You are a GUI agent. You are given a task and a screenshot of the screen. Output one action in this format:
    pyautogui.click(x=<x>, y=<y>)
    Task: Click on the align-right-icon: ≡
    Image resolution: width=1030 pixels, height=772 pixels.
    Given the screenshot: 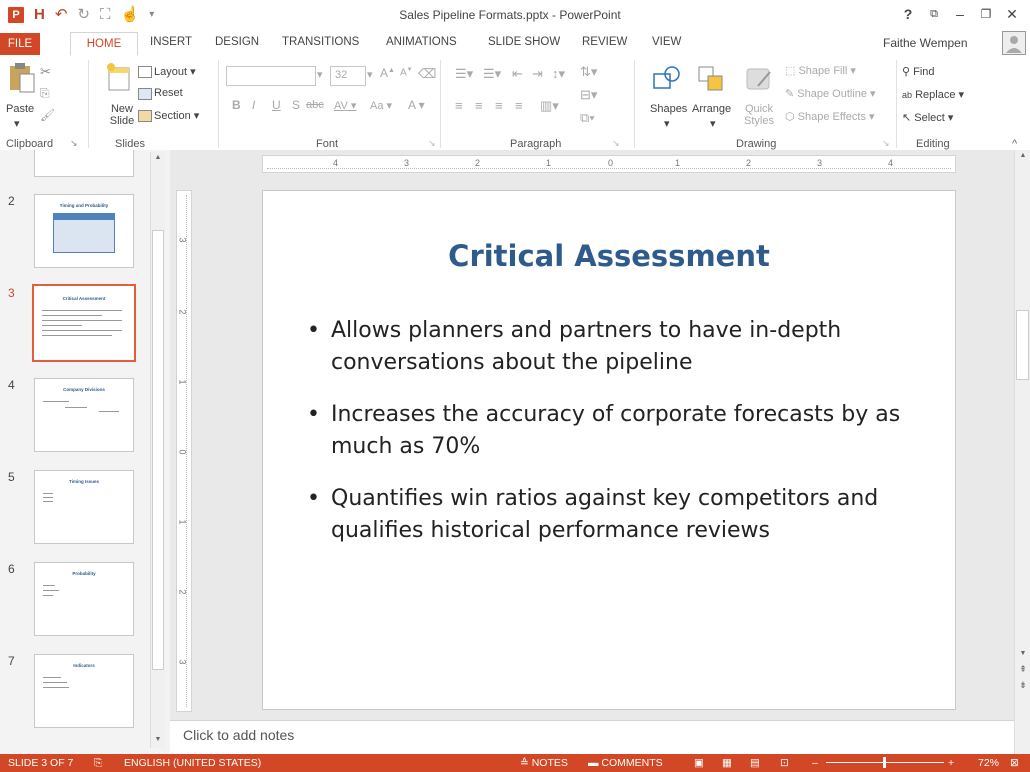 What is the action you would take?
    pyautogui.click(x=499, y=105)
    